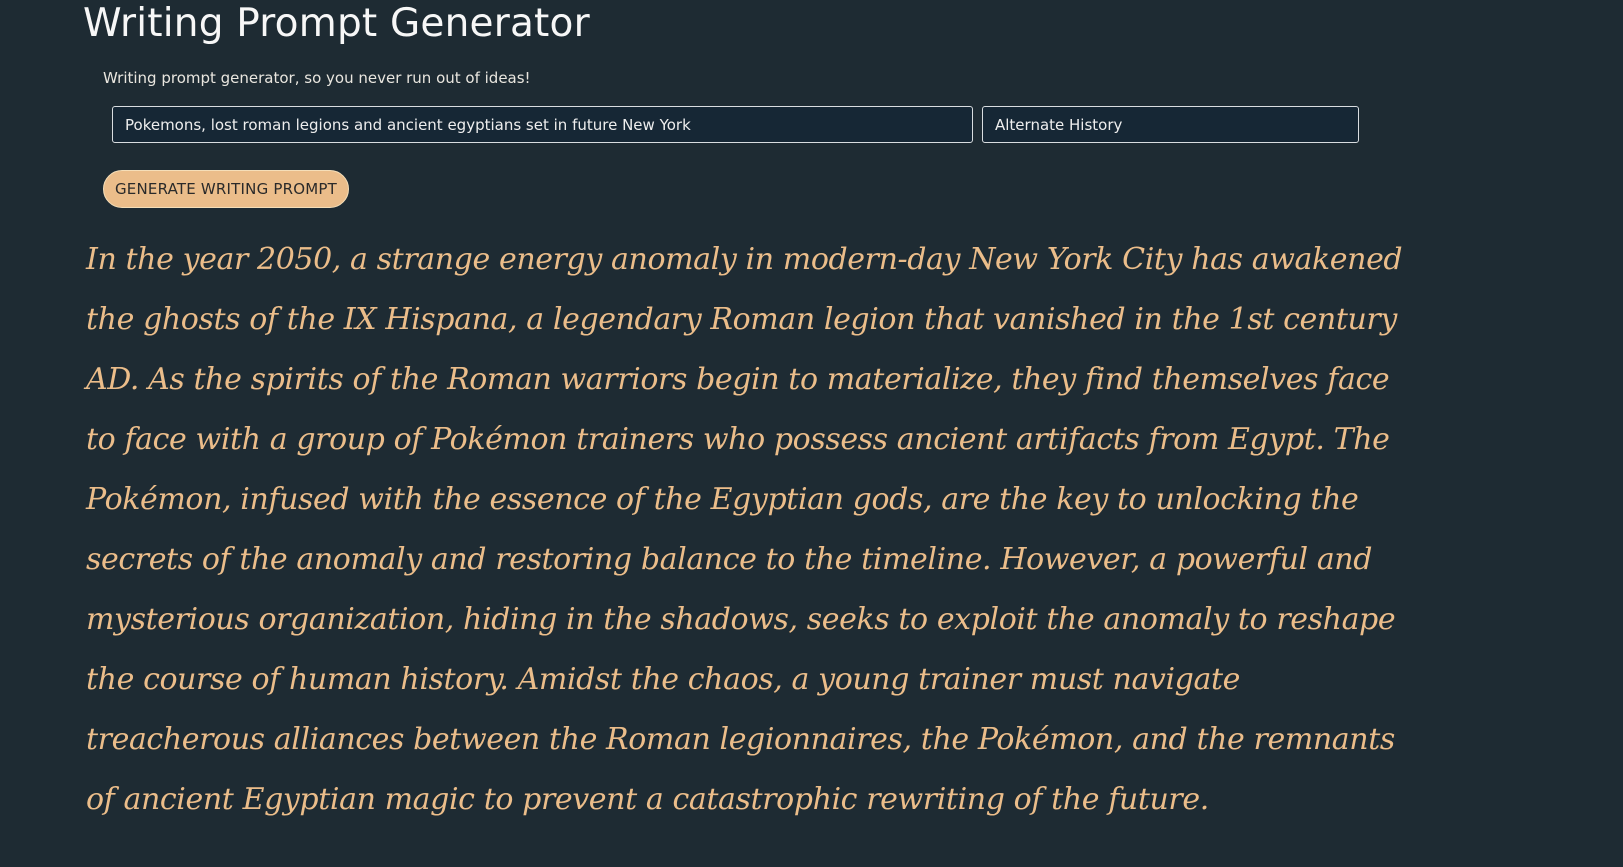  I want to click on page-title: Writing Prompt Generator, so click(336, 23).